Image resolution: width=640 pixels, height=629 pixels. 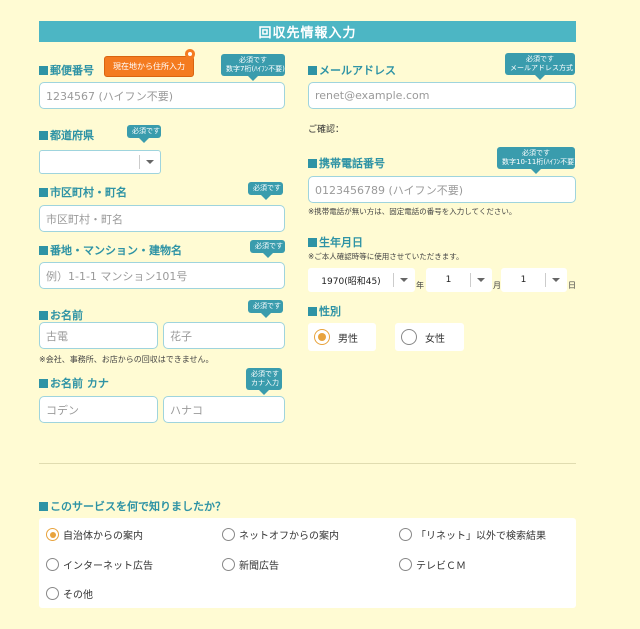 I want to click on location-pin-icon, so click(x=190, y=56).